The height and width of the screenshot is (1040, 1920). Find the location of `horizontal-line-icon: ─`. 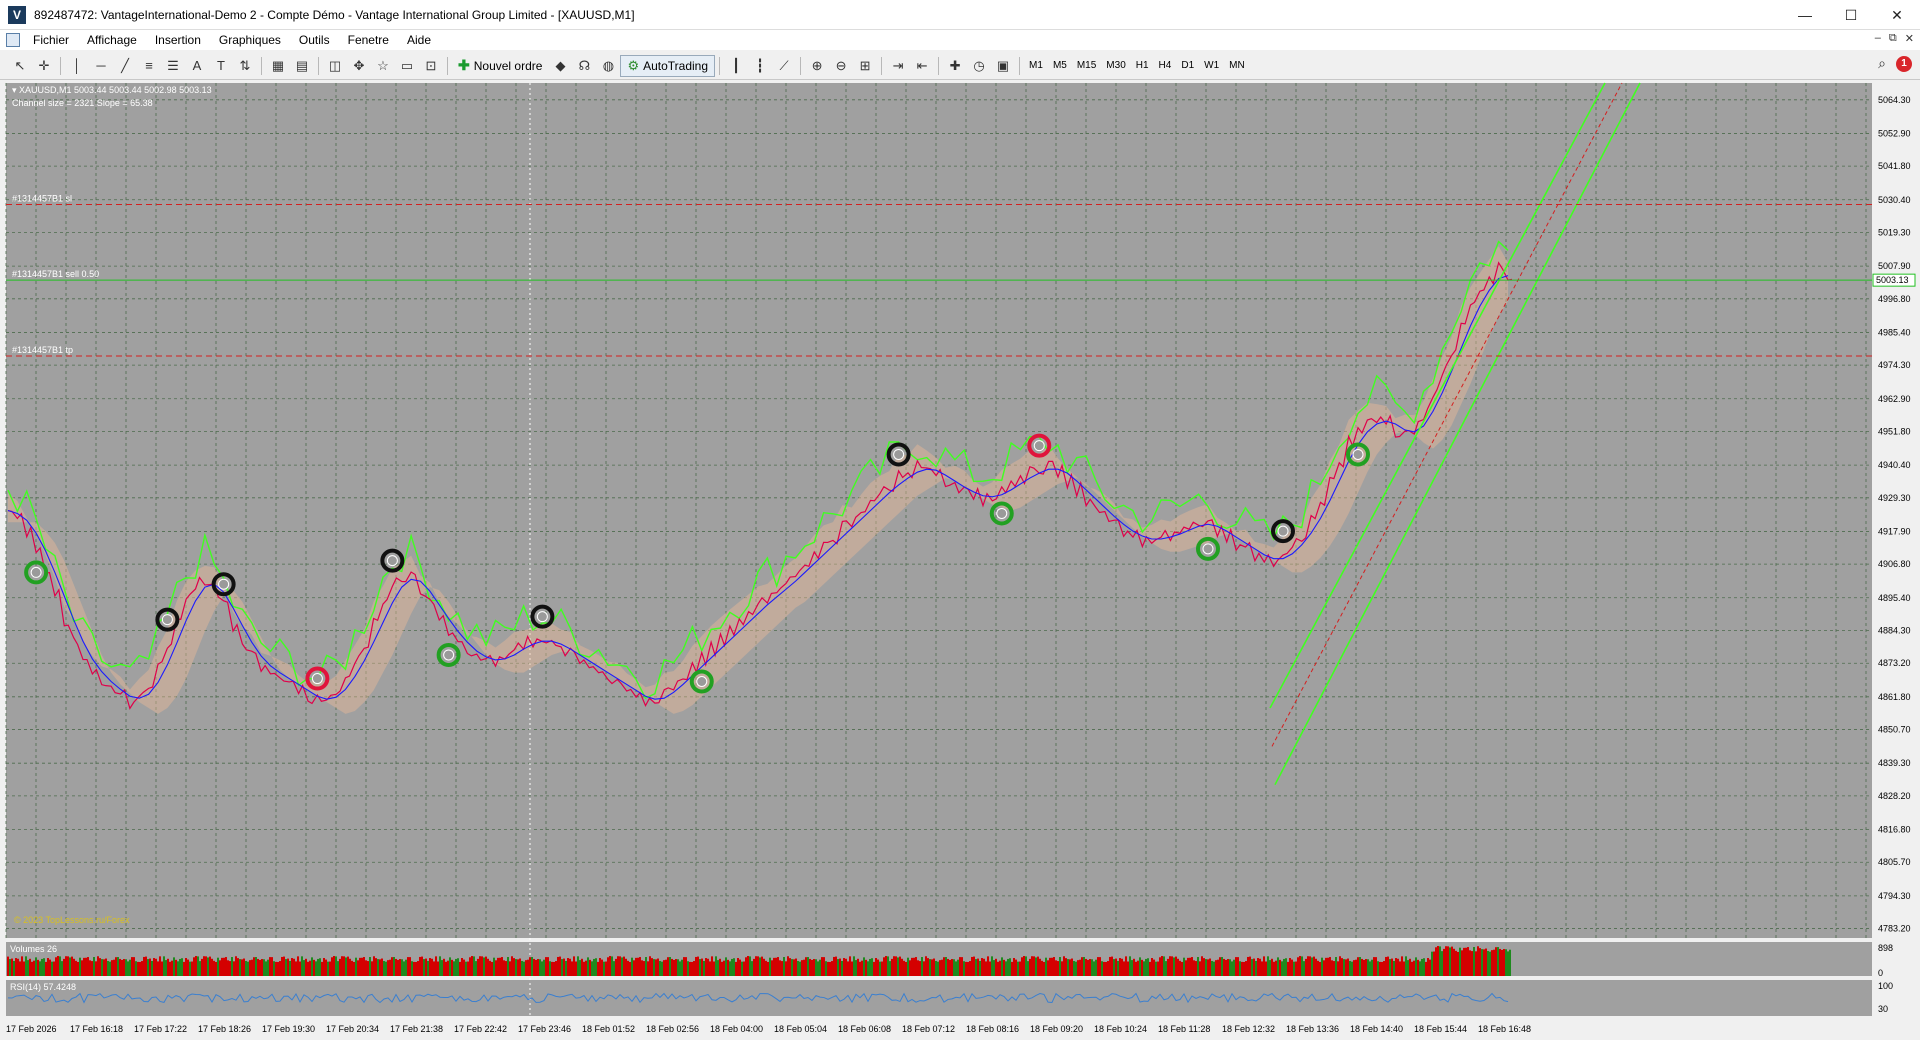

horizontal-line-icon: ─ is located at coordinates (101, 66).